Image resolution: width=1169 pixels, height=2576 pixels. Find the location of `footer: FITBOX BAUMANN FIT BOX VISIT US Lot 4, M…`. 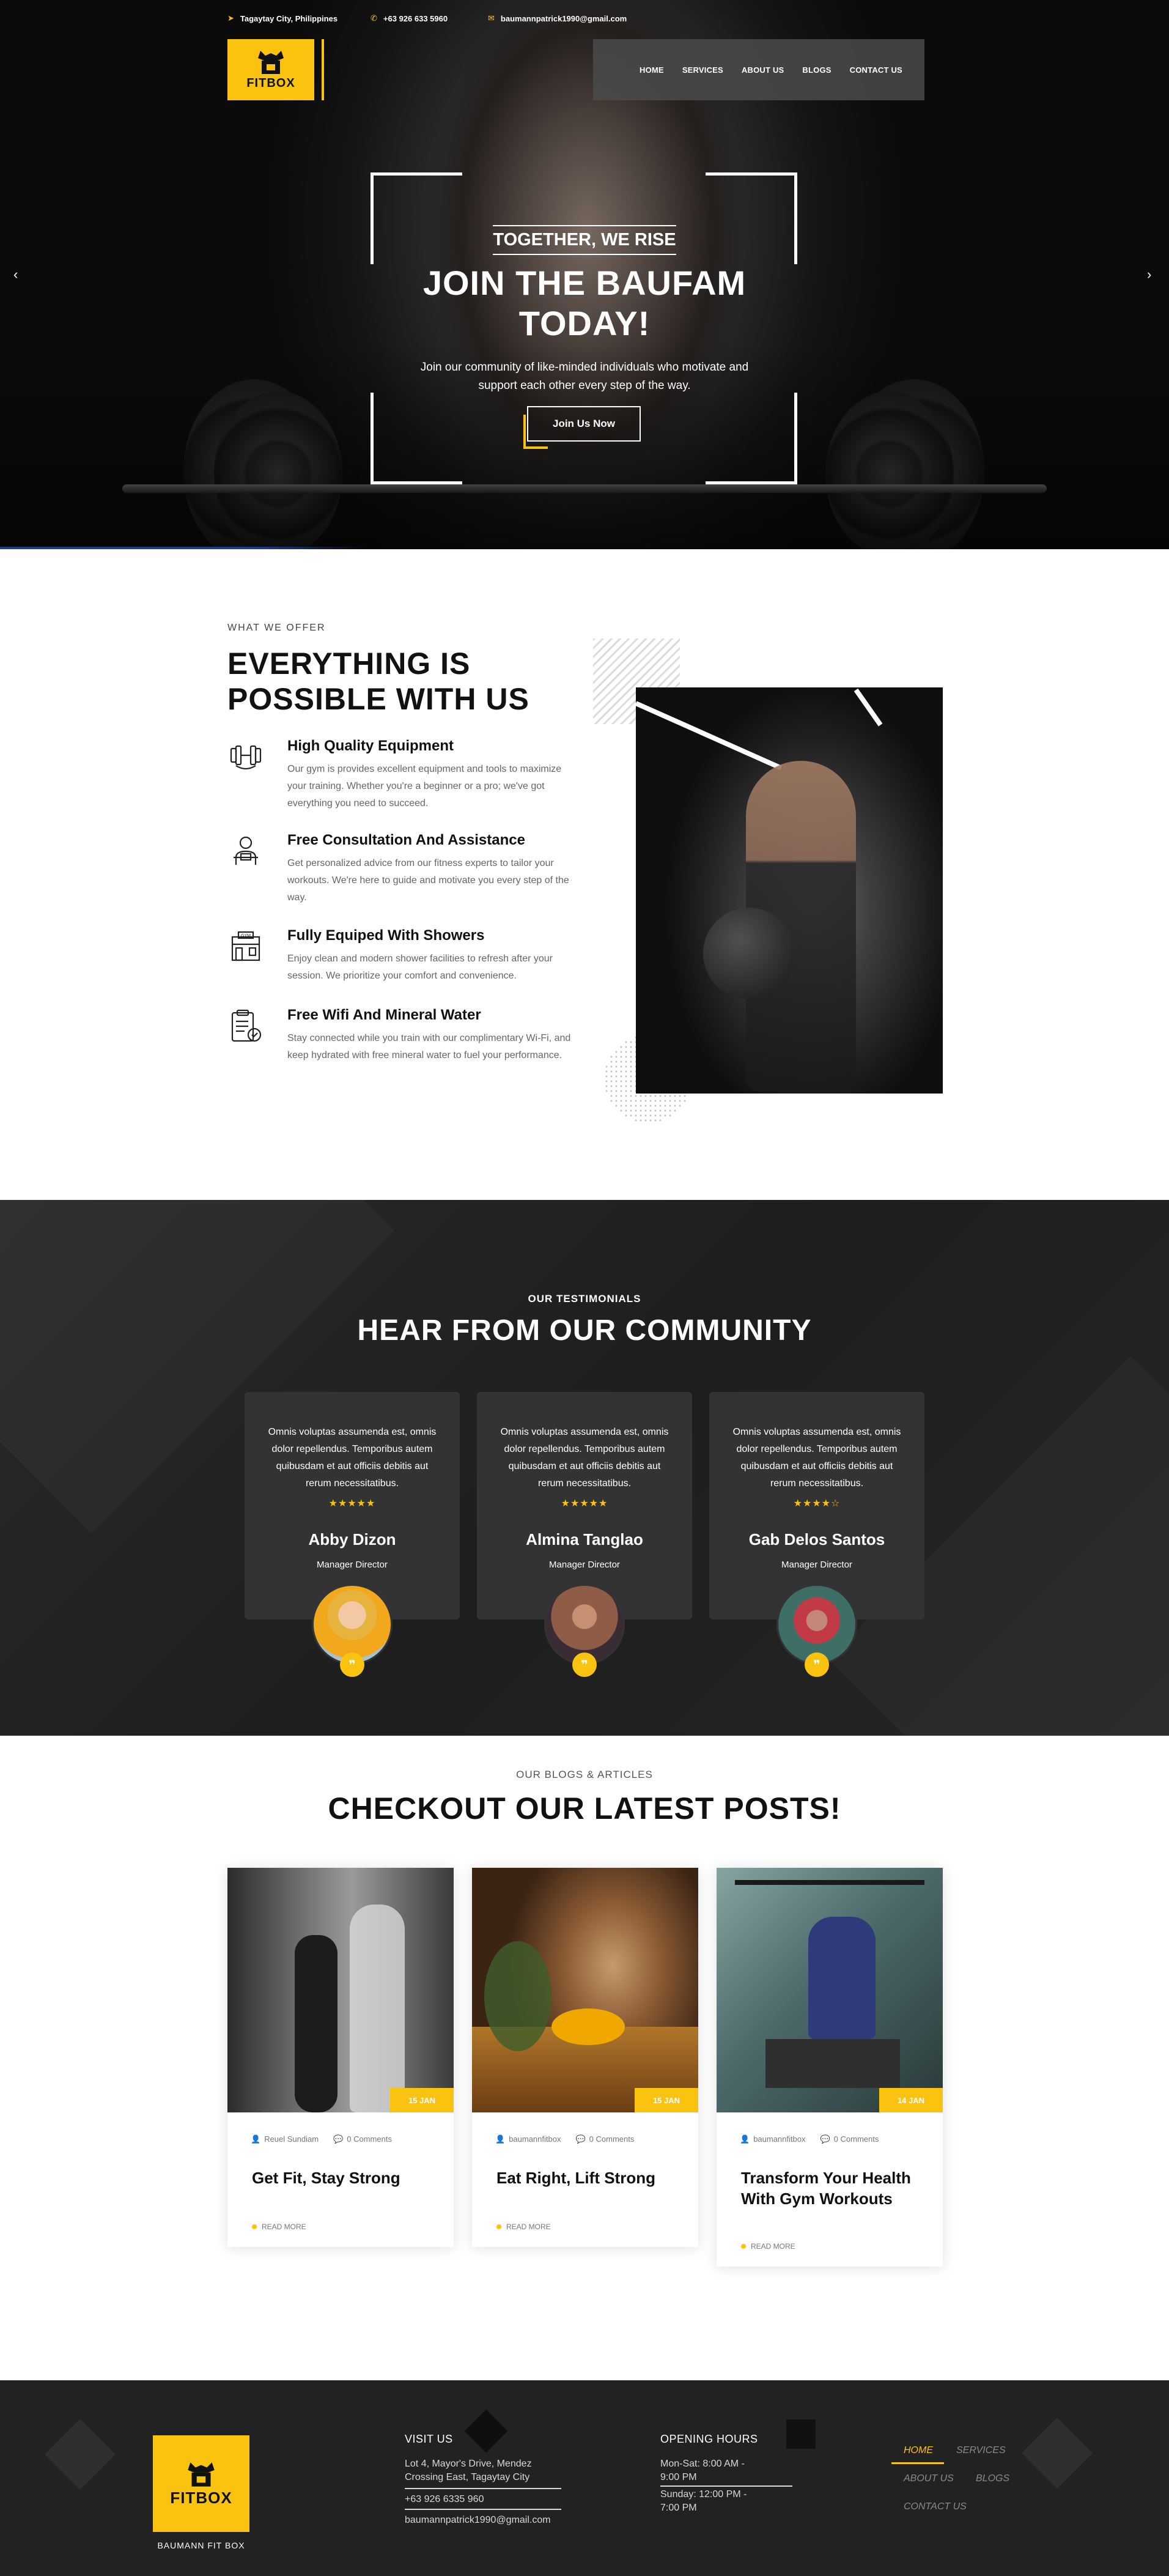

footer: FITBOX BAUMANN FIT BOX VISIT US Lot 4, M… is located at coordinates (584, 2478).